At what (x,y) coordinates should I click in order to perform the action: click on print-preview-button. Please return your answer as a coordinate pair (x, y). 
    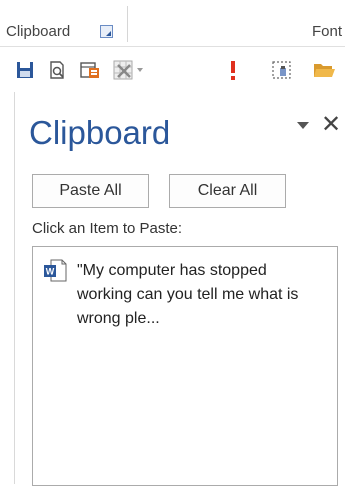
    Looking at the image, I should click on (57, 70).